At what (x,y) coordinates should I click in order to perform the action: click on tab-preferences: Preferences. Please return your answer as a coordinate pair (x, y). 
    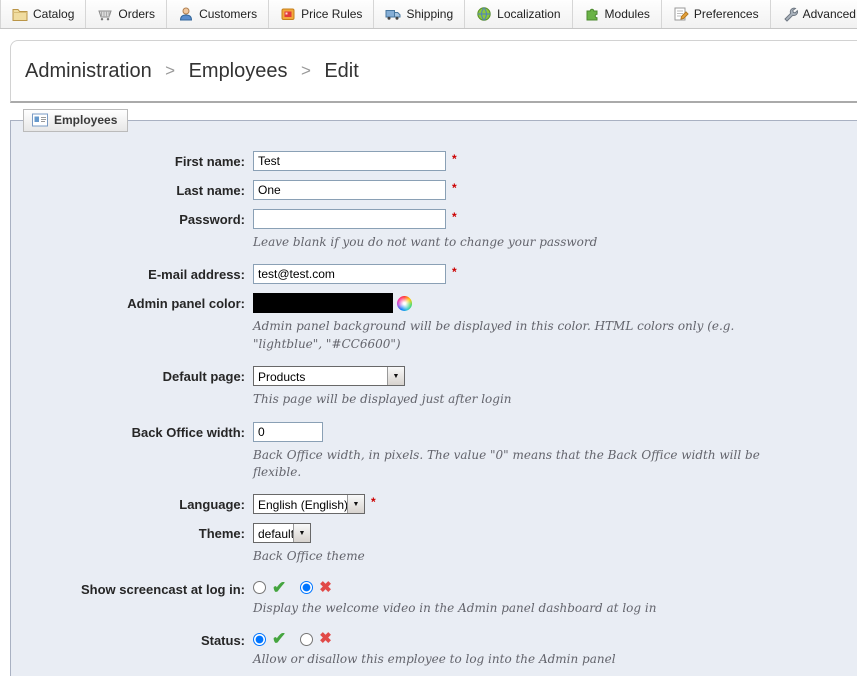
    Looking at the image, I should click on (716, 14).